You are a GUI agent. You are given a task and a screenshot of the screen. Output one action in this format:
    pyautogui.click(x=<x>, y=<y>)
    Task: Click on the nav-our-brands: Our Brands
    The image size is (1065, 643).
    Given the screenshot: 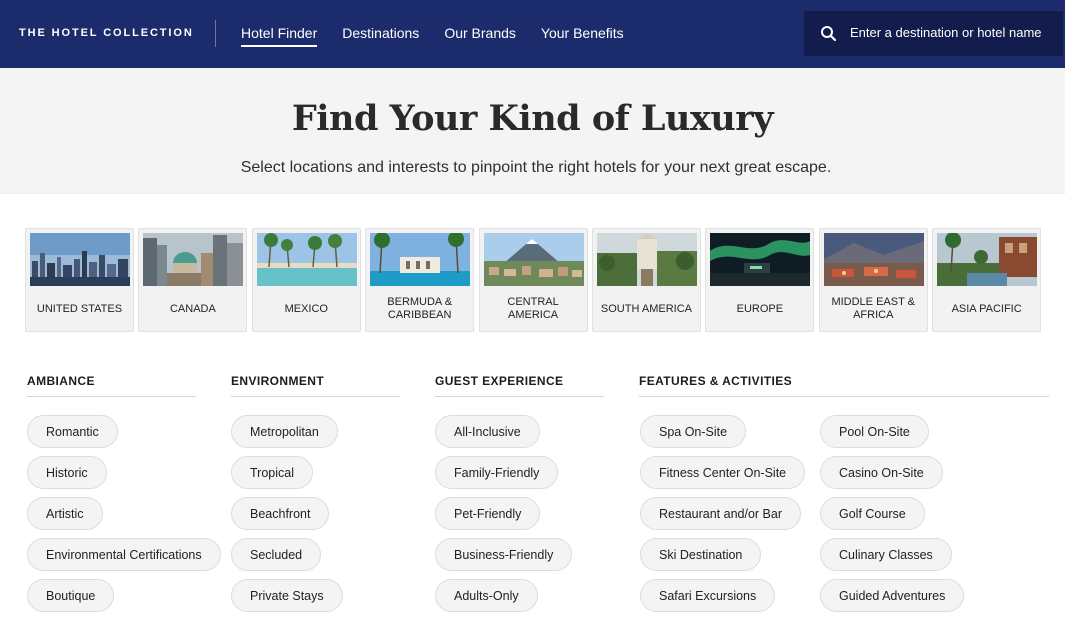 What is the action you would take?
    pyautogui.click(x=480, y=35)
    